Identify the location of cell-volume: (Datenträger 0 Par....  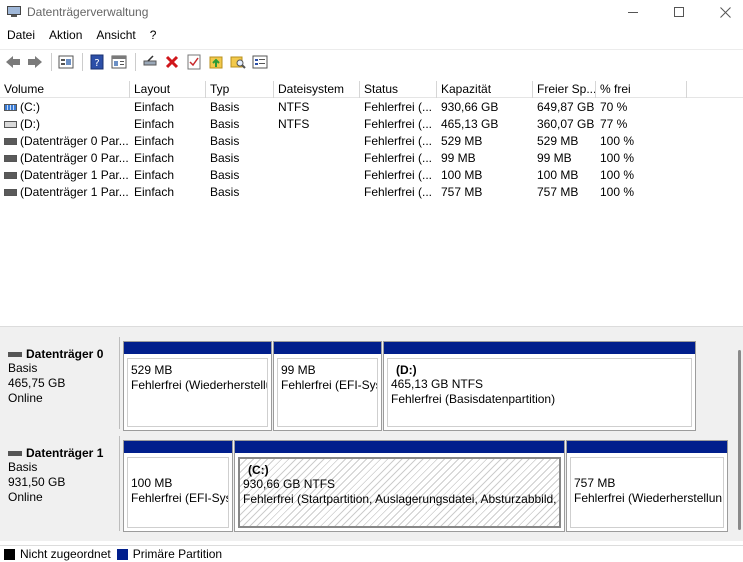
(74, 158).